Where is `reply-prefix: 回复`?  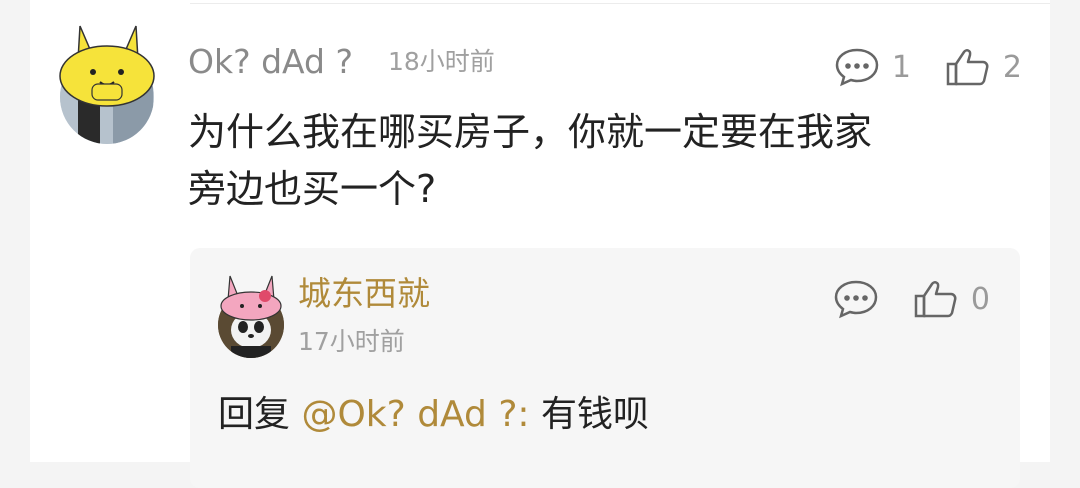
reply-prefix: 回复 is located at coordinates (260, 414).